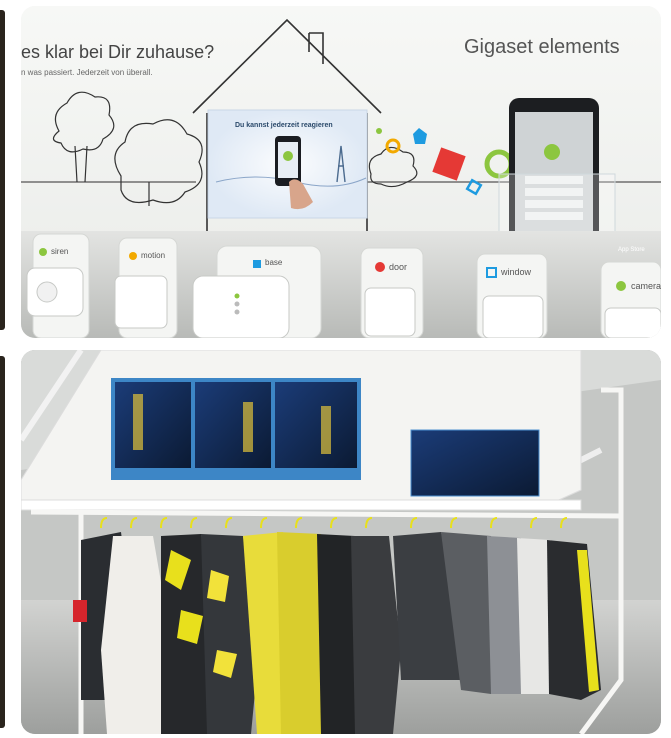 The image size is (671, 738). What do you see at coordinates (380, 267) in the screenshot?
I see `door-label-dot` at bounding box center [380, 267].